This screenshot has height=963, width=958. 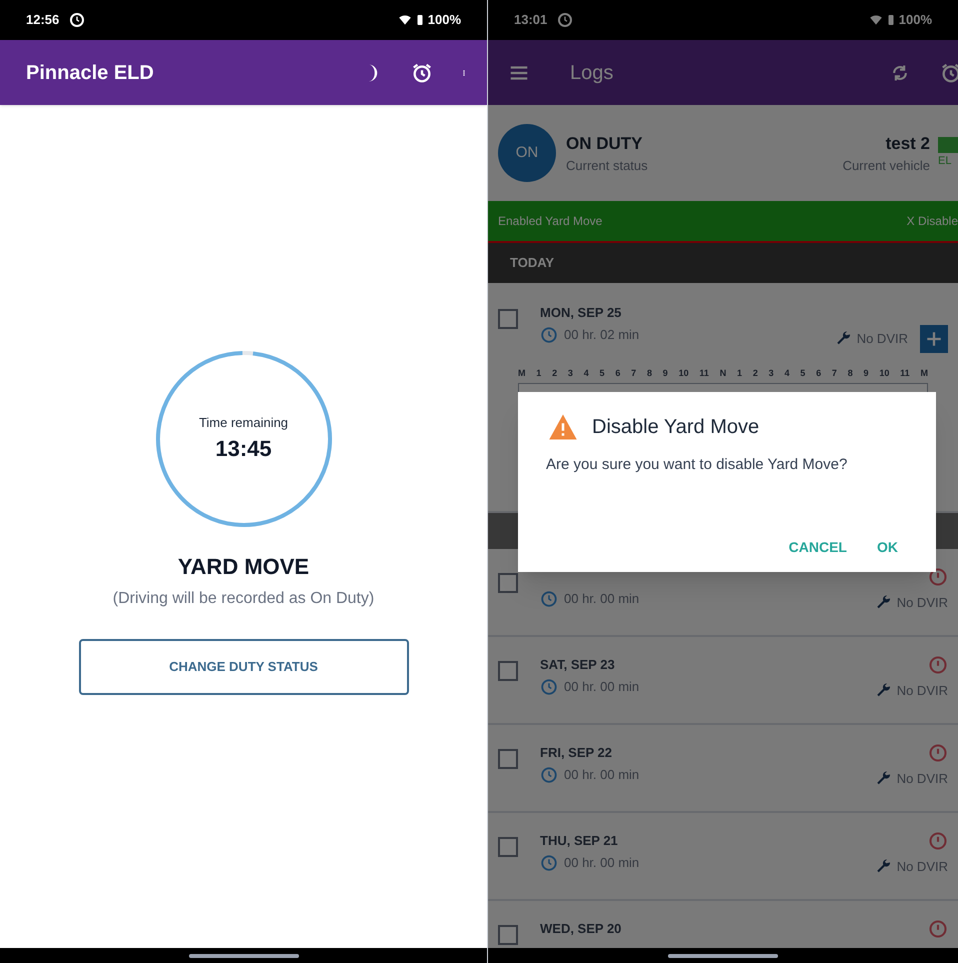 I want to click on status-badge: ON, so click(x=527, y=153).